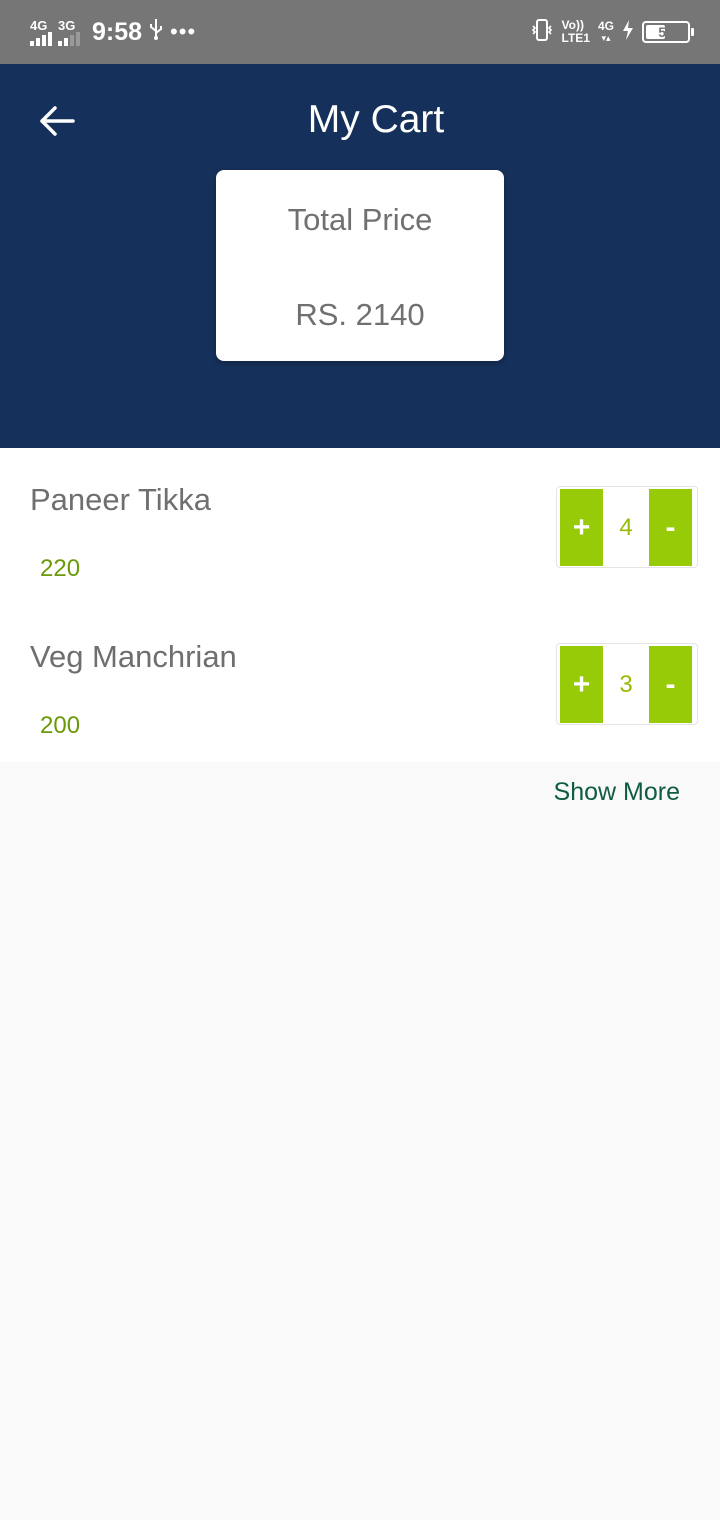  I want to click on signal-3g: 3G, so click(69, 32).